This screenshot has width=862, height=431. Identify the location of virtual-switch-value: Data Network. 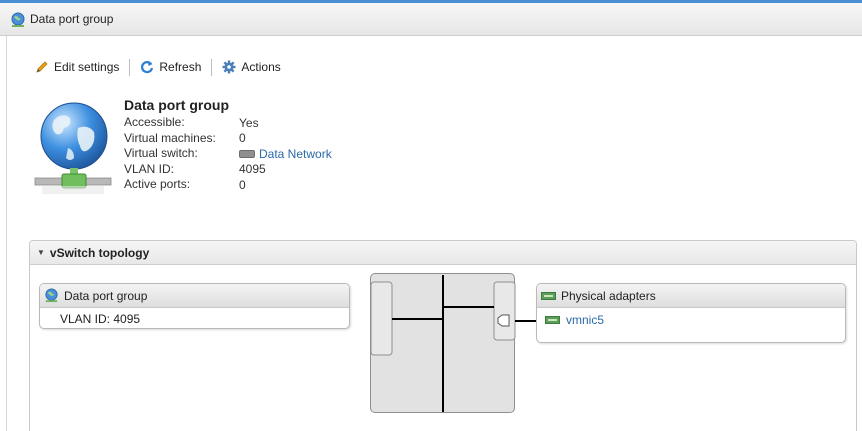
(285, 154).